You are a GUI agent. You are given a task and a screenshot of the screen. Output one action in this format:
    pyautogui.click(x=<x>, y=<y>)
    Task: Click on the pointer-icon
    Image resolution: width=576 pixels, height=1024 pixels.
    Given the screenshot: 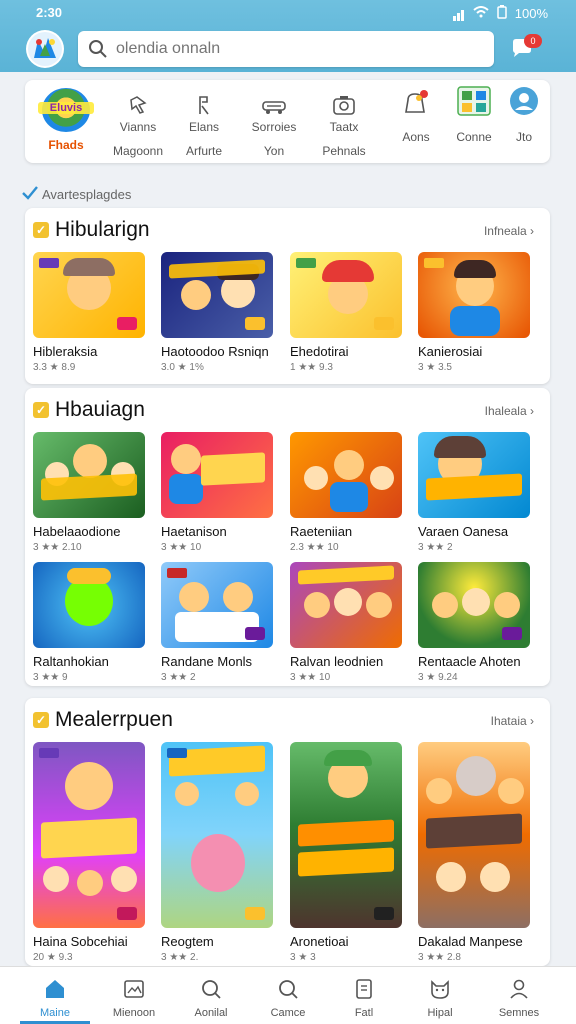 What is the action you would take?
    pyautogui.click(x=138, y=102)
    